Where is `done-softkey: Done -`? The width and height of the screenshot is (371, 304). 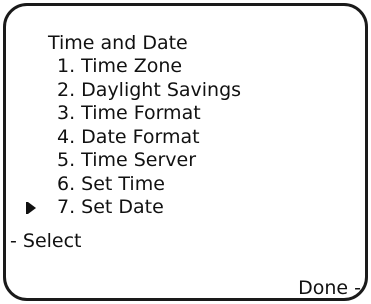
done-softkey: Done - is located at coordinates (329, 288).